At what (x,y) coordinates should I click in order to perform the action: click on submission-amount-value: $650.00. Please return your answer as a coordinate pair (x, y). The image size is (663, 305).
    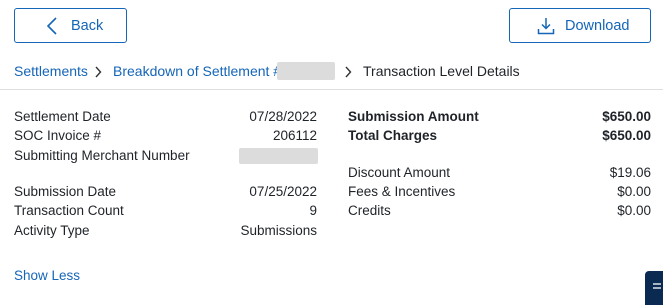
    Looking at the image, I should click on (626, 116).